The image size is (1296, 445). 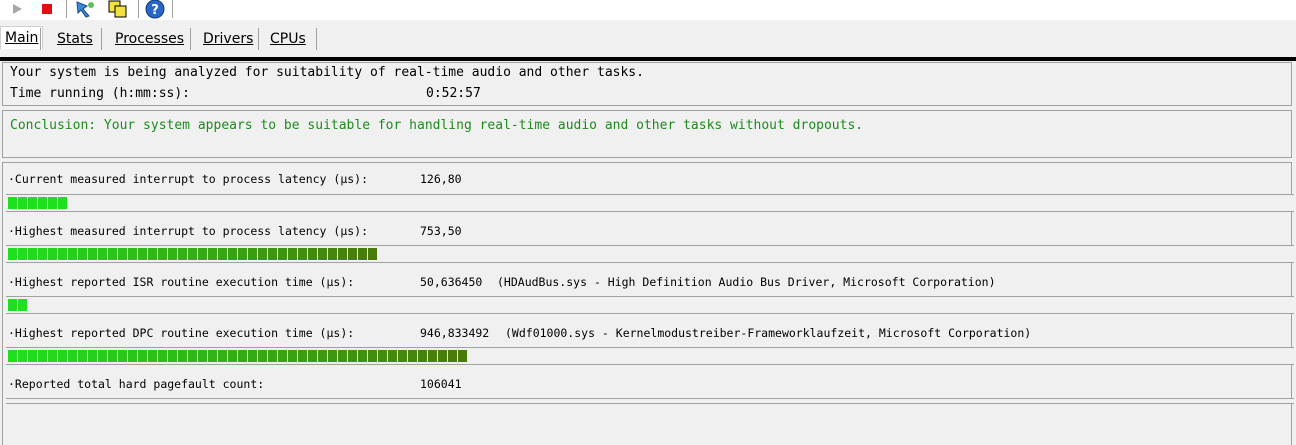 What do you see at coordinates (100, 93) in the screenshot?
I see `time-running-label: Time running (h:mm:ss):` at bounding box center [100, 93].